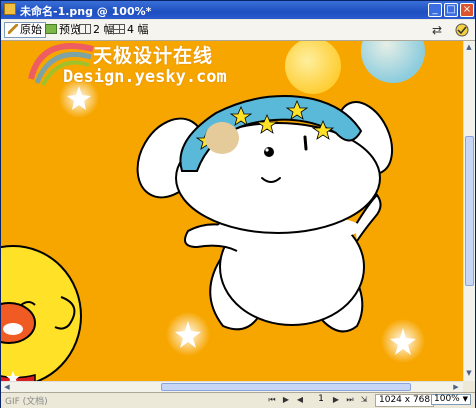  Describe the element at coordinates (13, 29) in the screenshot. I see `pencil-icon` at that location.